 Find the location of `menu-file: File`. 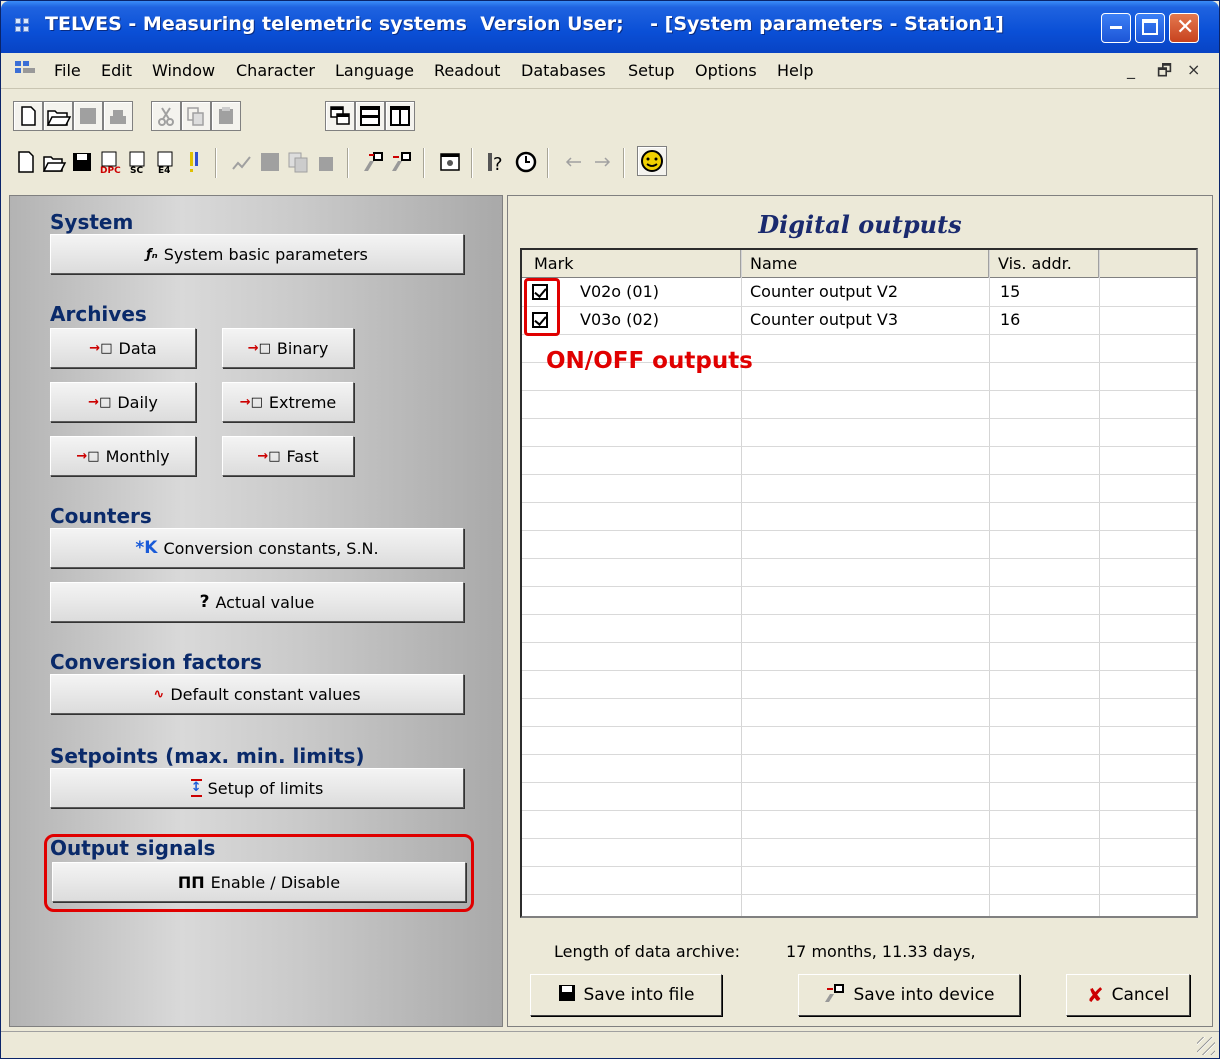

menu-file: File is located at coordinates (67, 70).